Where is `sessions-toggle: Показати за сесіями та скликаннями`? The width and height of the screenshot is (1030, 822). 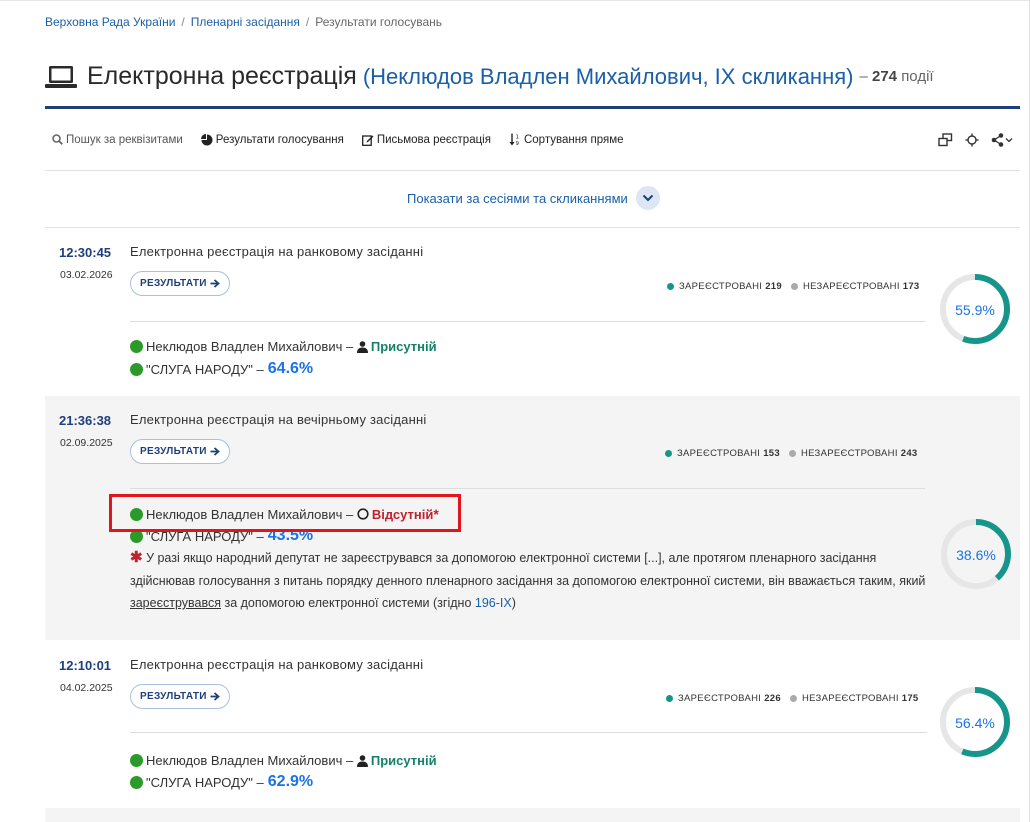
sessions-toggle: Показати за сесіями та скликаннями is located at coordinates (533, 198).